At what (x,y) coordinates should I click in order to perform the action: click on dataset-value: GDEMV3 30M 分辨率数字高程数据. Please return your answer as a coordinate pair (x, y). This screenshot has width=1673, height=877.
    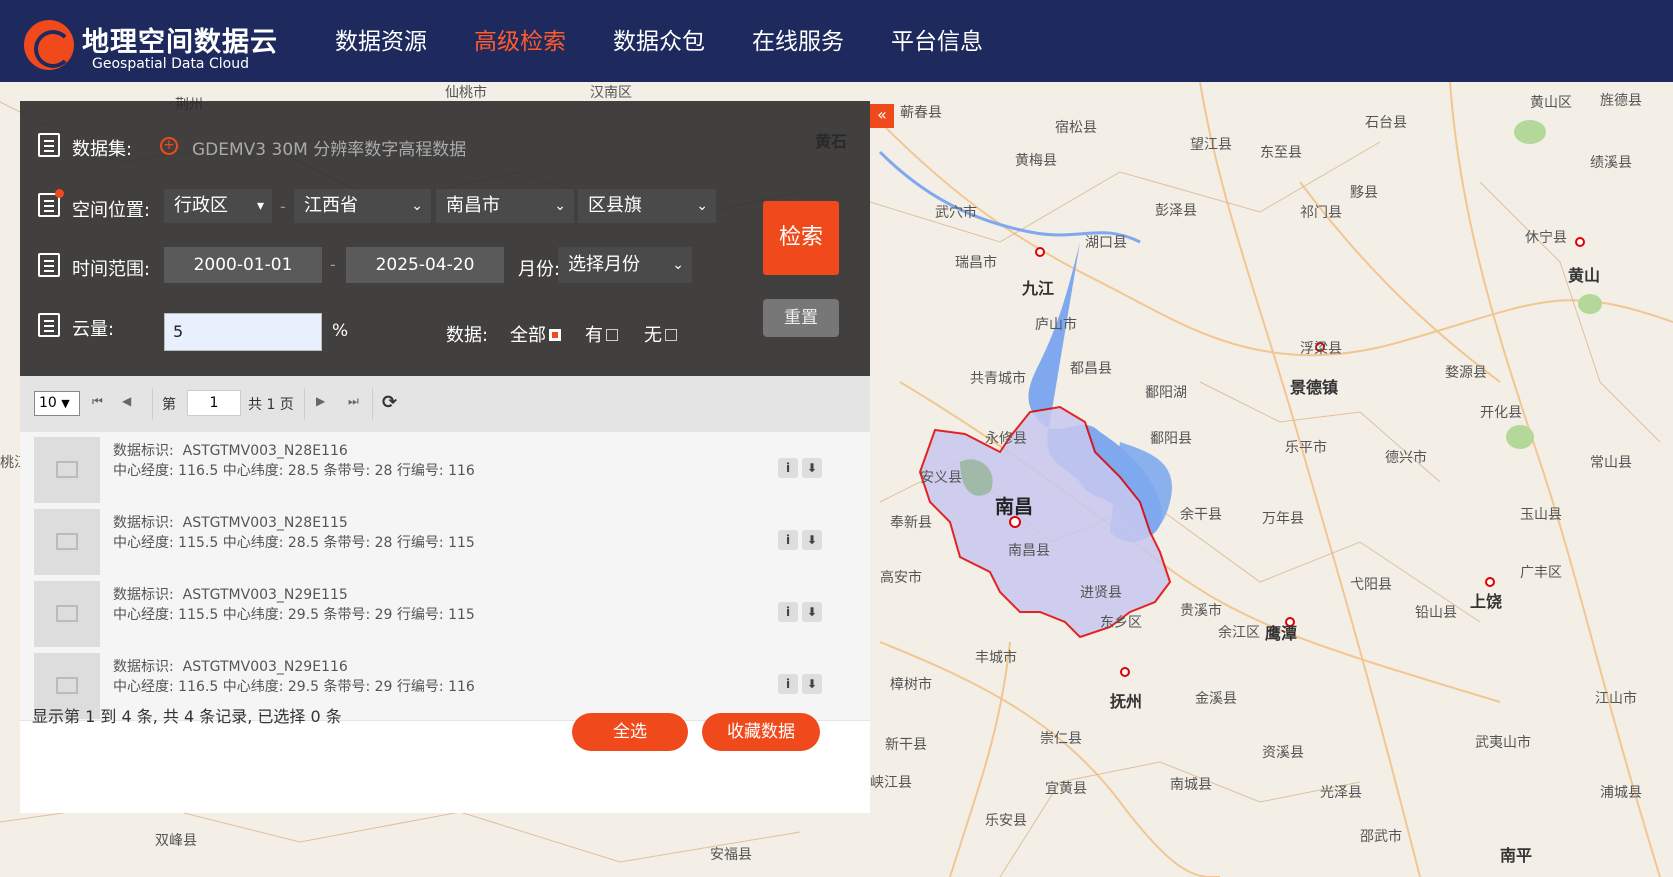
    Looking at the image, I should click on (329, 147).